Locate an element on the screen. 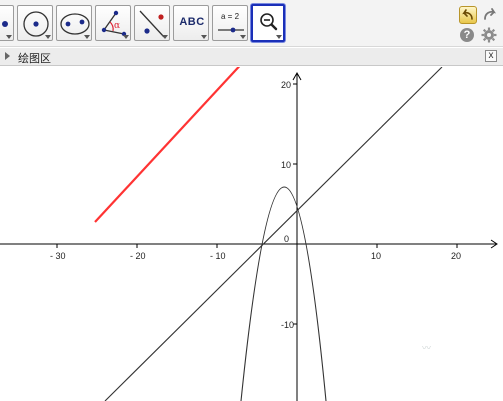  graphics-view-header: 绘图区 x is located at coordinates (251, 57).